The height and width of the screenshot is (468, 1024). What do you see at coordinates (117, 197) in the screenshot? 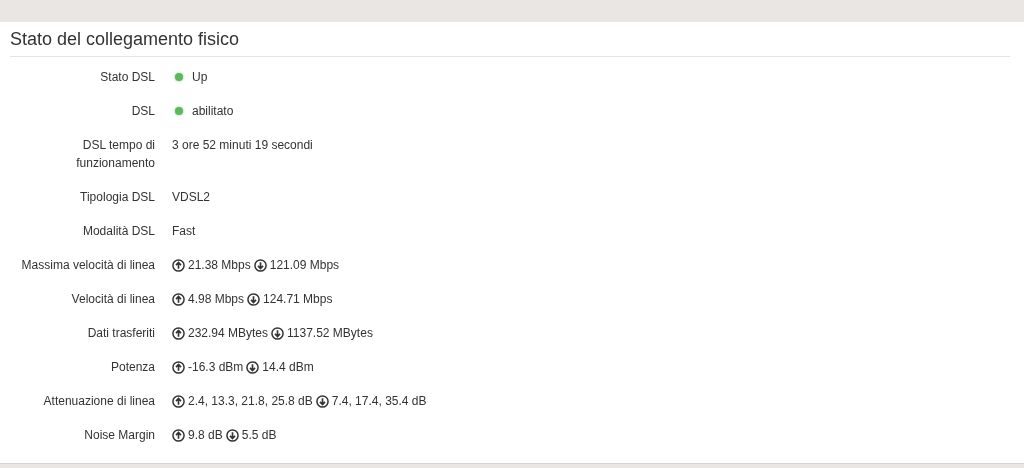
I see `field-label: Tipologia DSL` at bounding box center [117, 197].